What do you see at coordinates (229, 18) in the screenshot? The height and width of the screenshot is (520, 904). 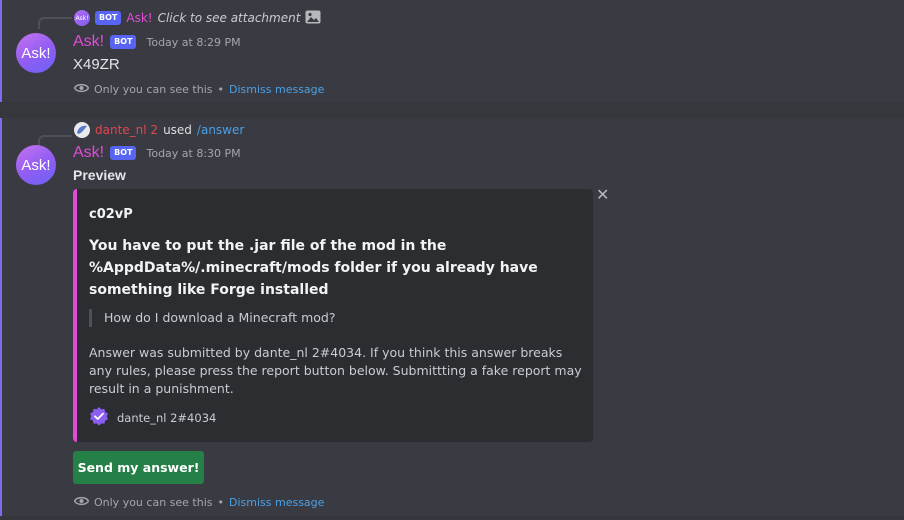 I see `reply-text: Click to see attachment` at bounding box center [229, 18].